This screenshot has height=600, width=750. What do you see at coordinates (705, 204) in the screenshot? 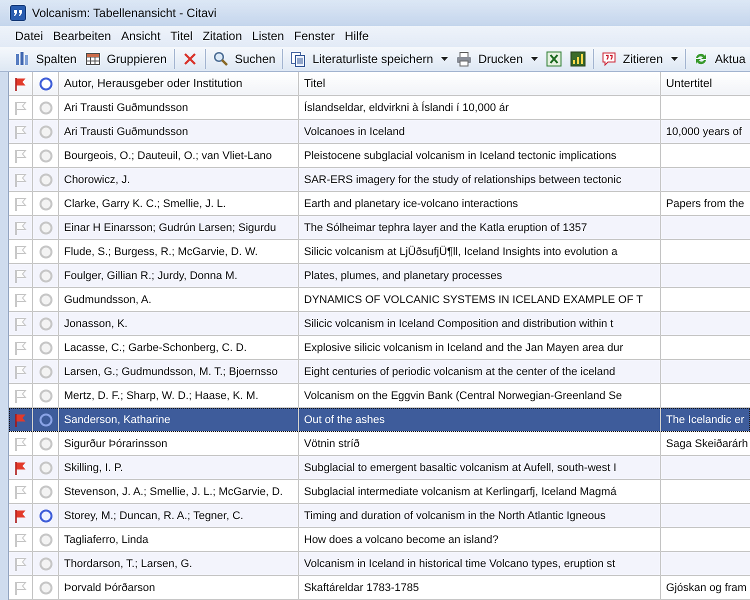
I see `subtitle-cell: Papers from the` at bounding box center [705, 204].